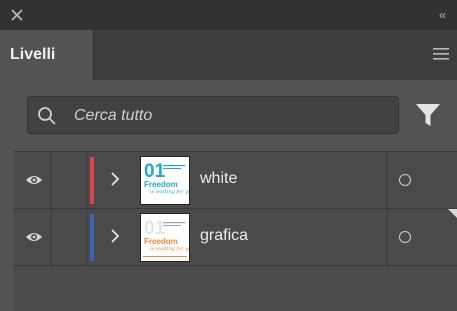 The width and height of the screenshot is (457, 311). I want to click on layer-name: white, so click(218, 179).